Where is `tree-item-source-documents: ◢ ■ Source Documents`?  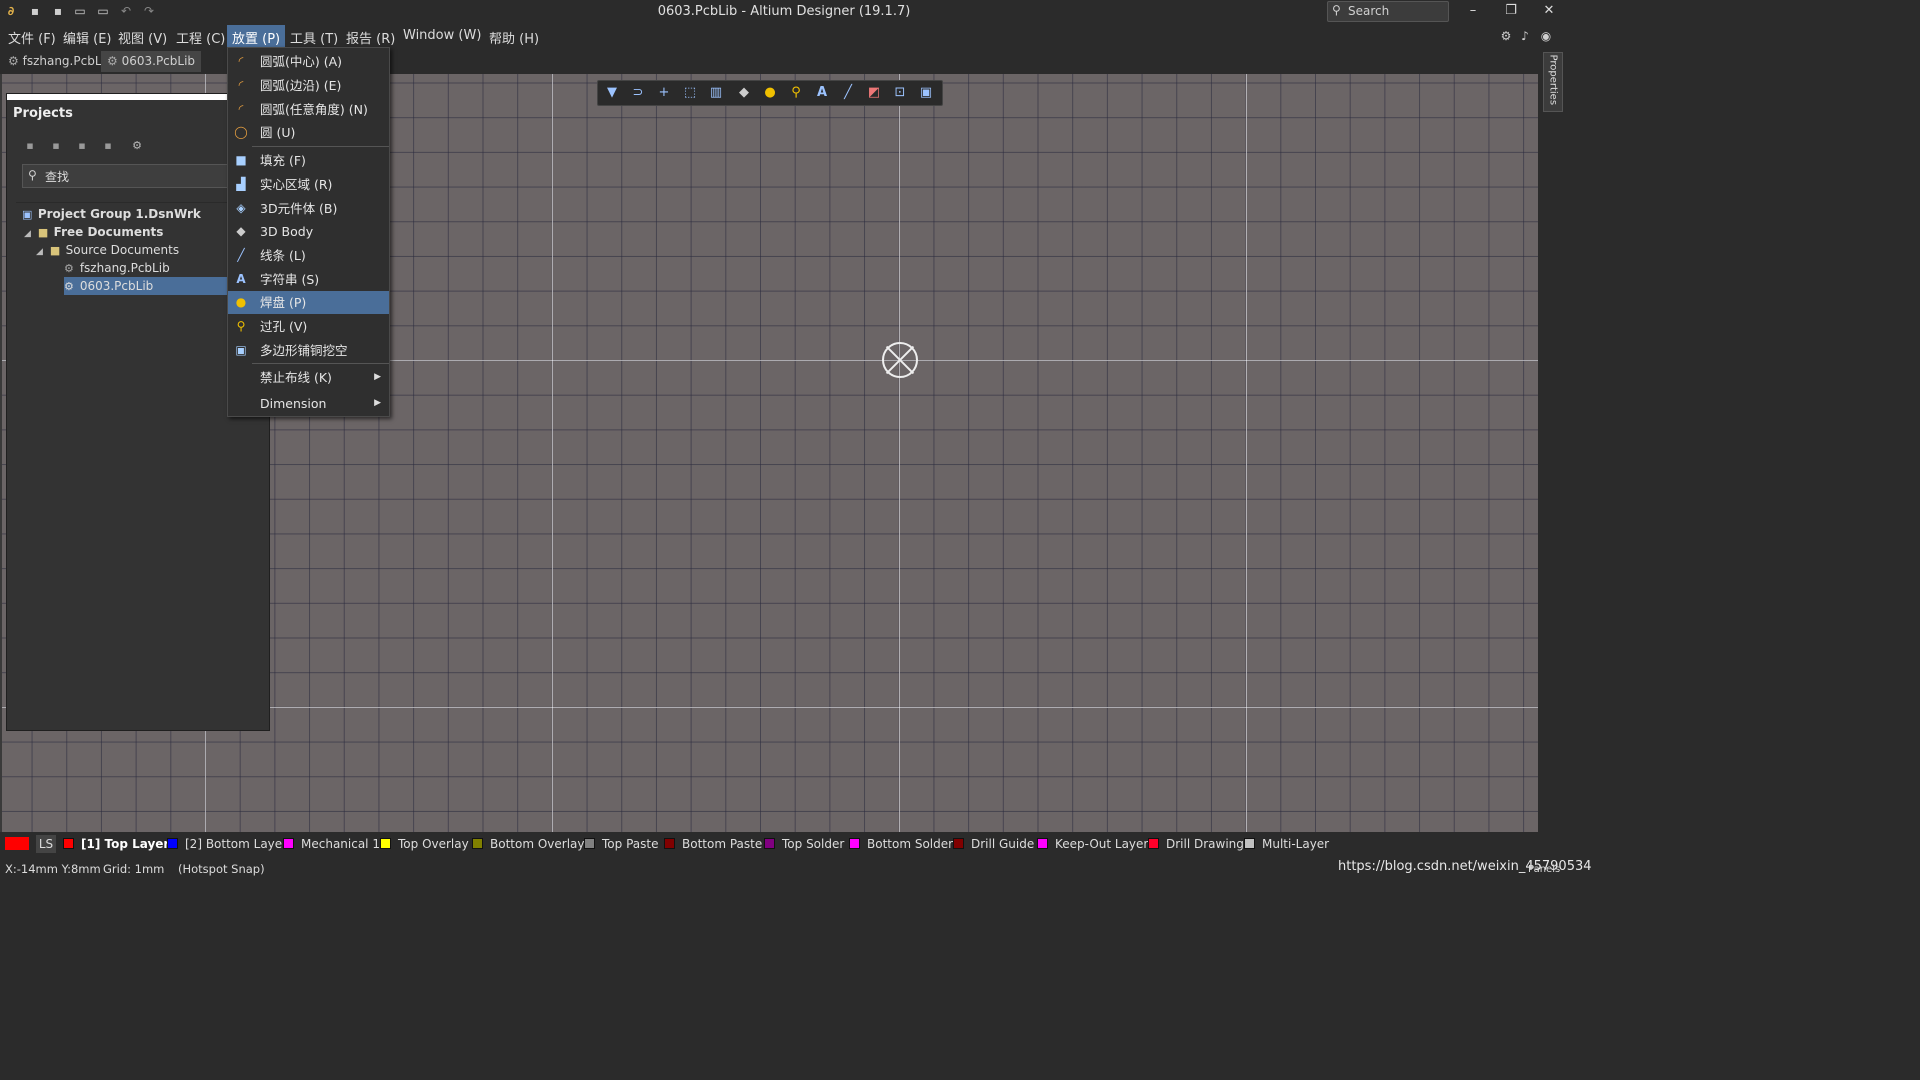 tree-item-source-documents: ◢ ■ Source Documents is located at coordinates (107, 250).